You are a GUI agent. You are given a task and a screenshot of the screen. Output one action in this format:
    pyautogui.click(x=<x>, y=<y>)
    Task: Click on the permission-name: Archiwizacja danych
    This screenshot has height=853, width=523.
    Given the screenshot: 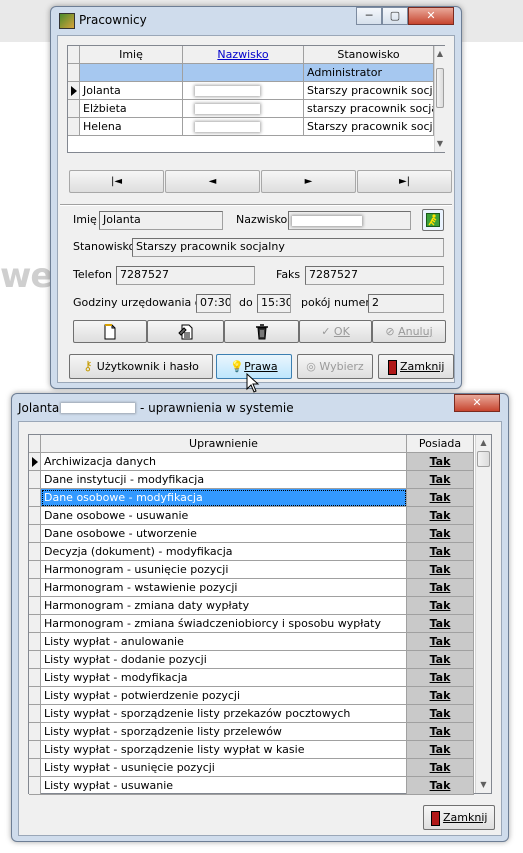 What is the action you would take?
    pyautogui.click(x=224, y=462)
    